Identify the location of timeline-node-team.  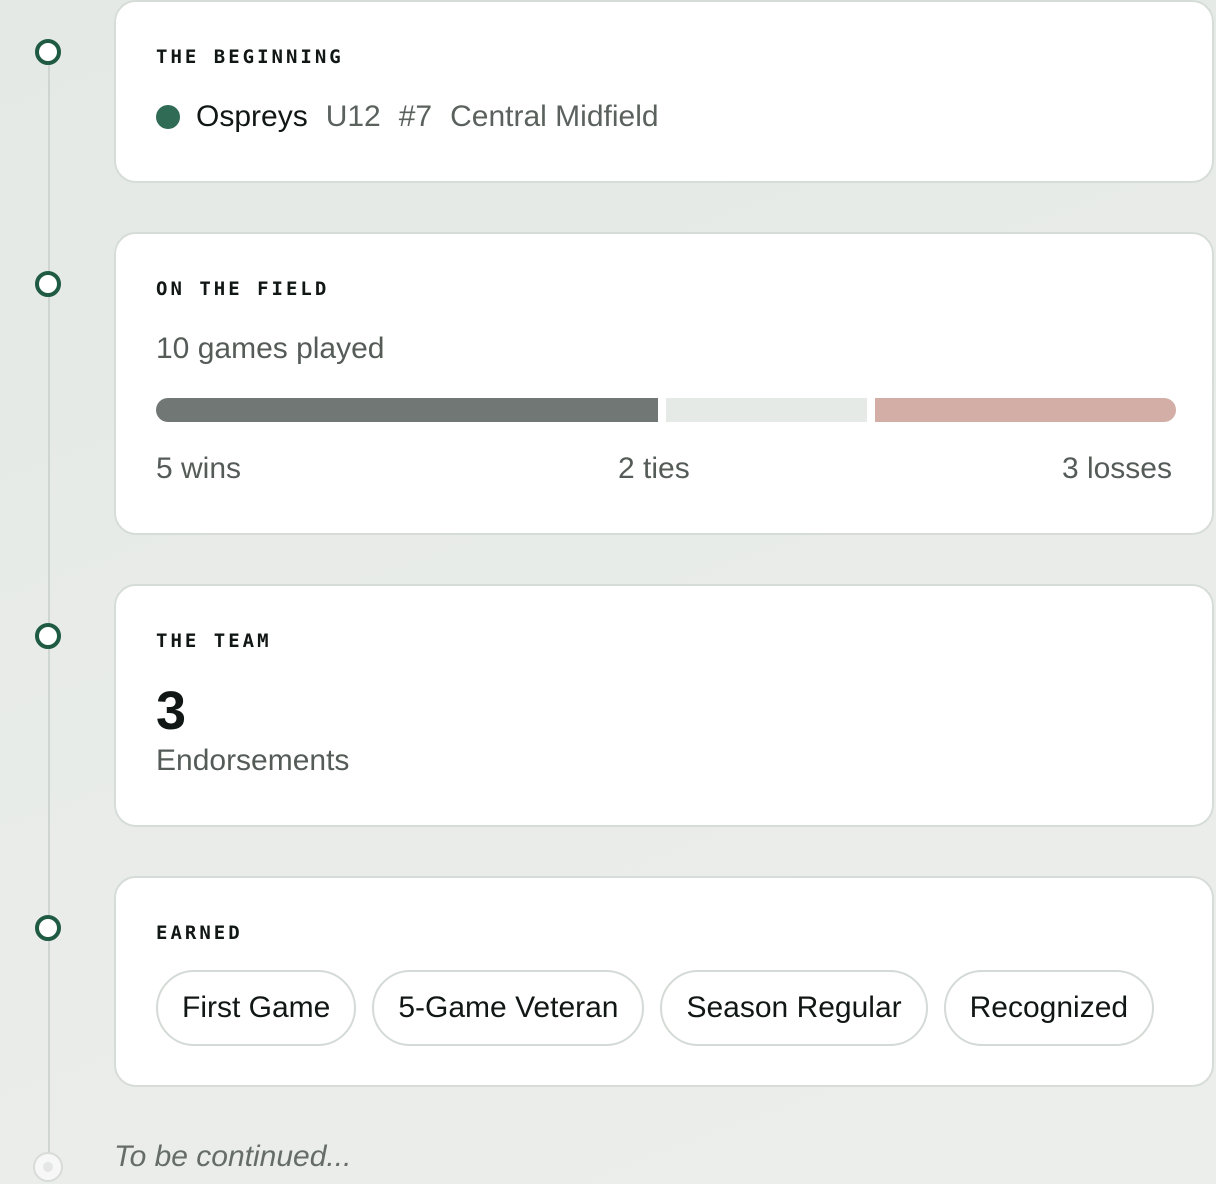
(48, 636).